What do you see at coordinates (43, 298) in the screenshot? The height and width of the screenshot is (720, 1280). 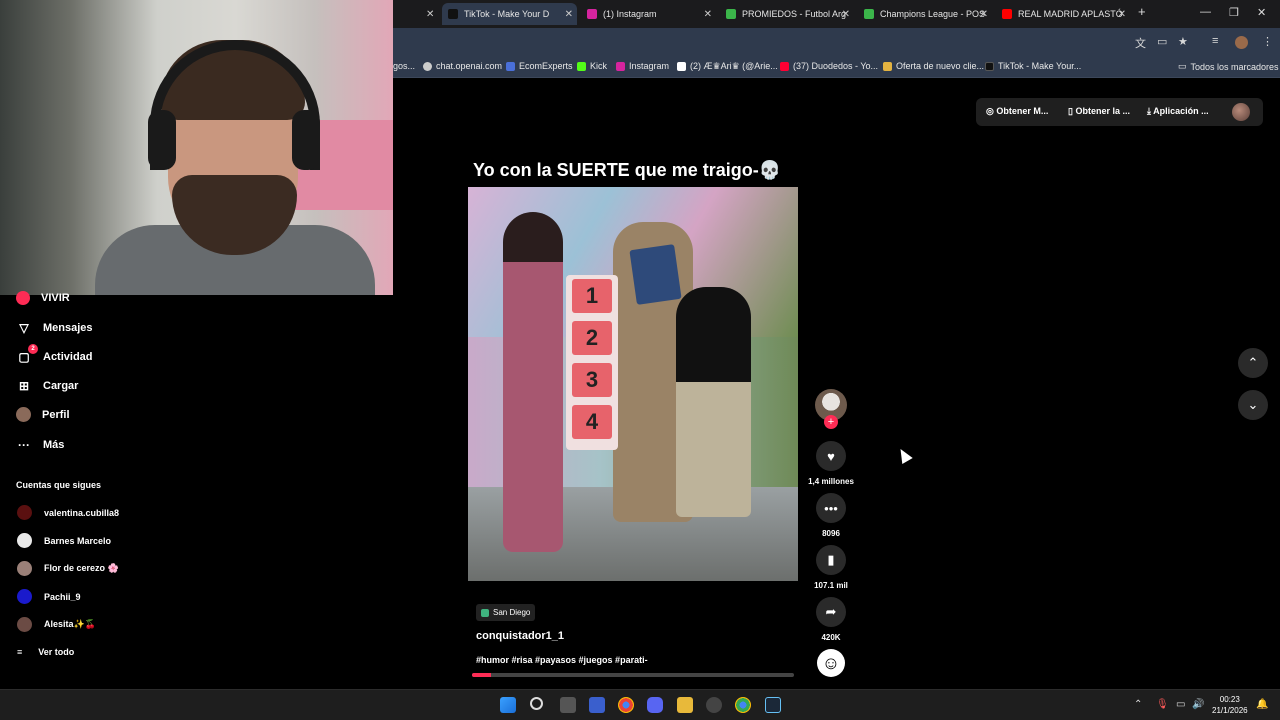 I see `sidebar-item-live: VIVIR` at bounding box center [43, 298].